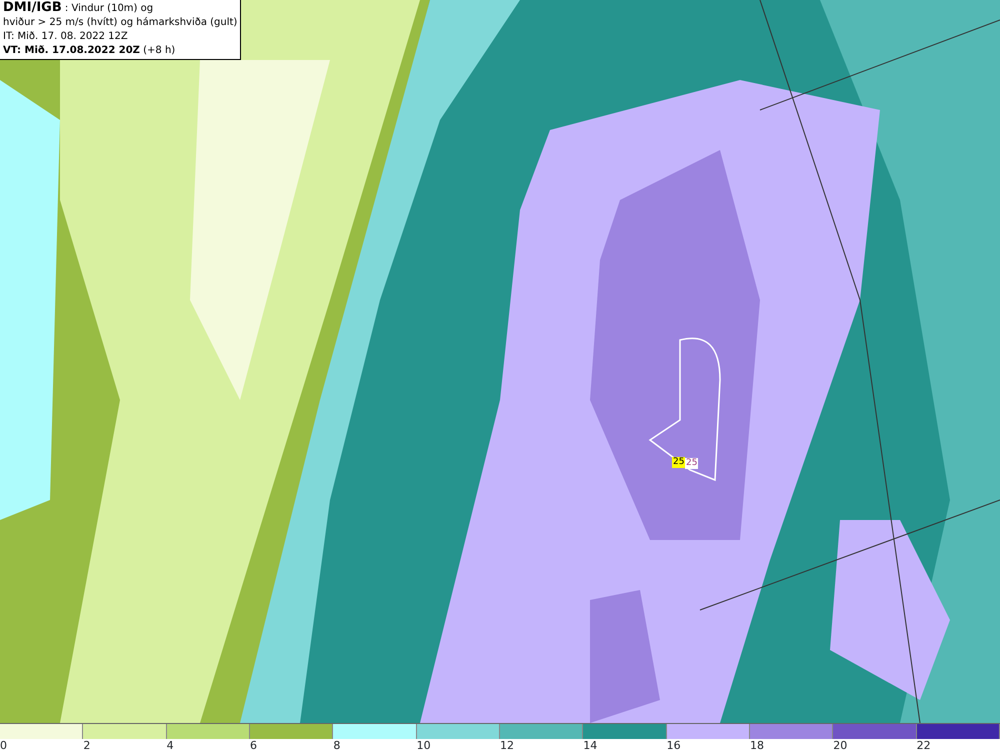 This screenshot has width=1000, height=753. What do you see at coordinates (253, 745) in the screenshot?
I see `legend-tick-label: 6` at bounding box center [253, 745].